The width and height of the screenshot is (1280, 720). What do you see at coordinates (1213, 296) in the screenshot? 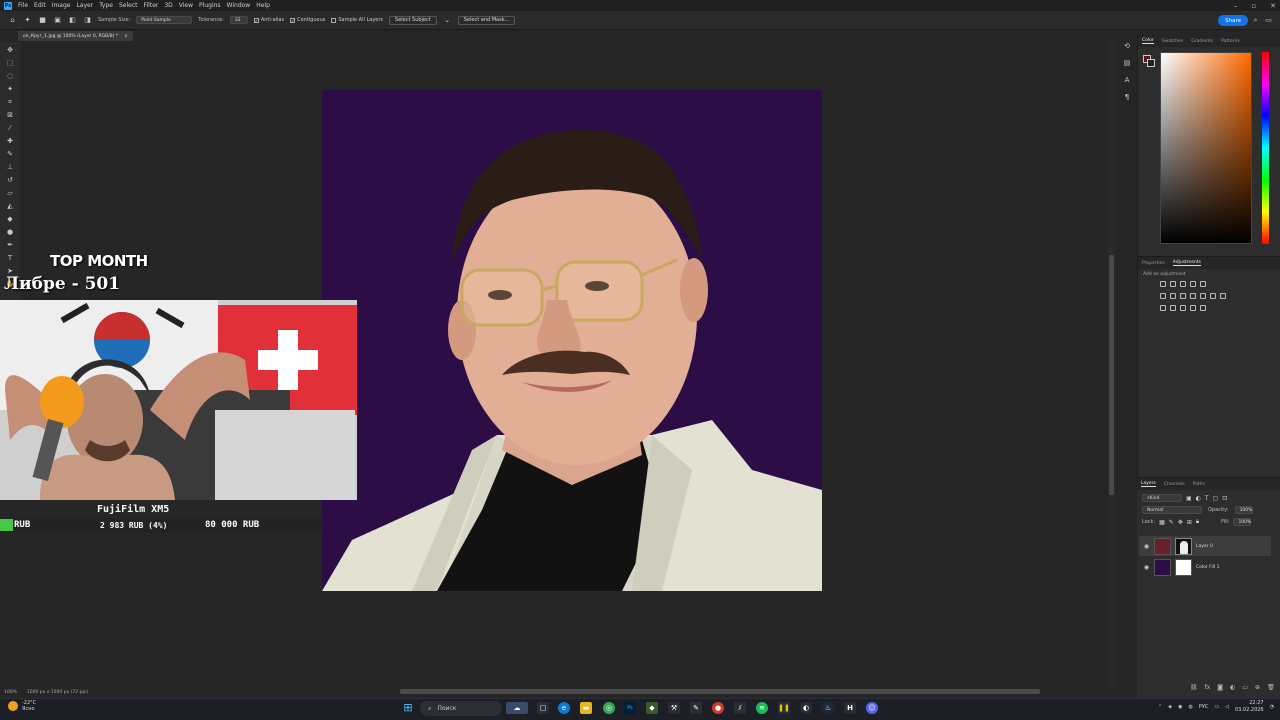
I see `color-lookup-icon` at bounding box center [1213, 296].